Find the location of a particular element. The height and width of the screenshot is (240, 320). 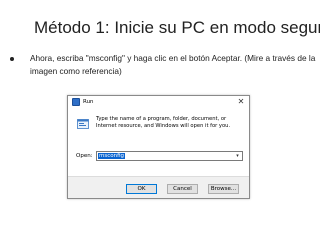

close-icon: ✕ is located at coordinates (241, 101).